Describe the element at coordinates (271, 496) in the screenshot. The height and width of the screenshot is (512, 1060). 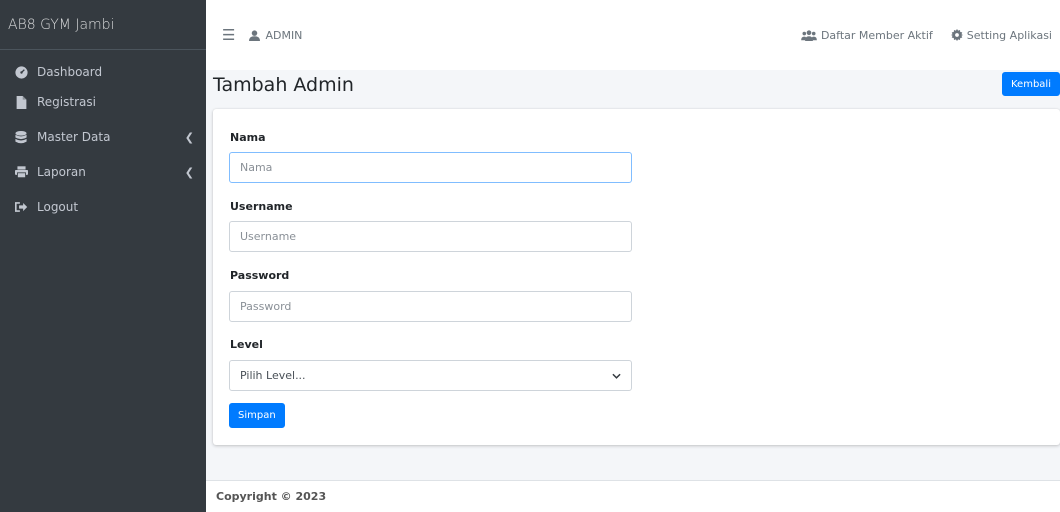
I see `copyright-text: Copyright © 2023` at that location.